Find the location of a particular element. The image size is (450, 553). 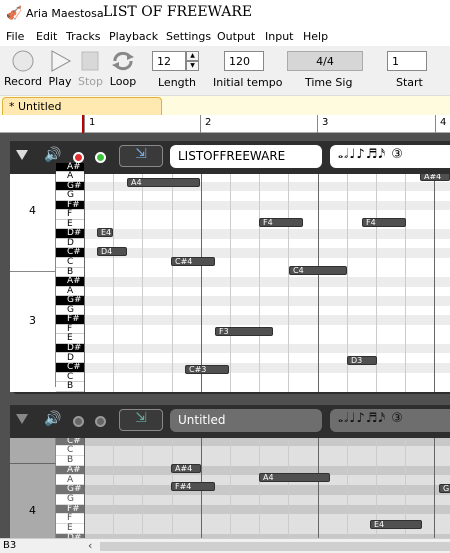

midi-note: C#3 is located at coordinates (207, 369).